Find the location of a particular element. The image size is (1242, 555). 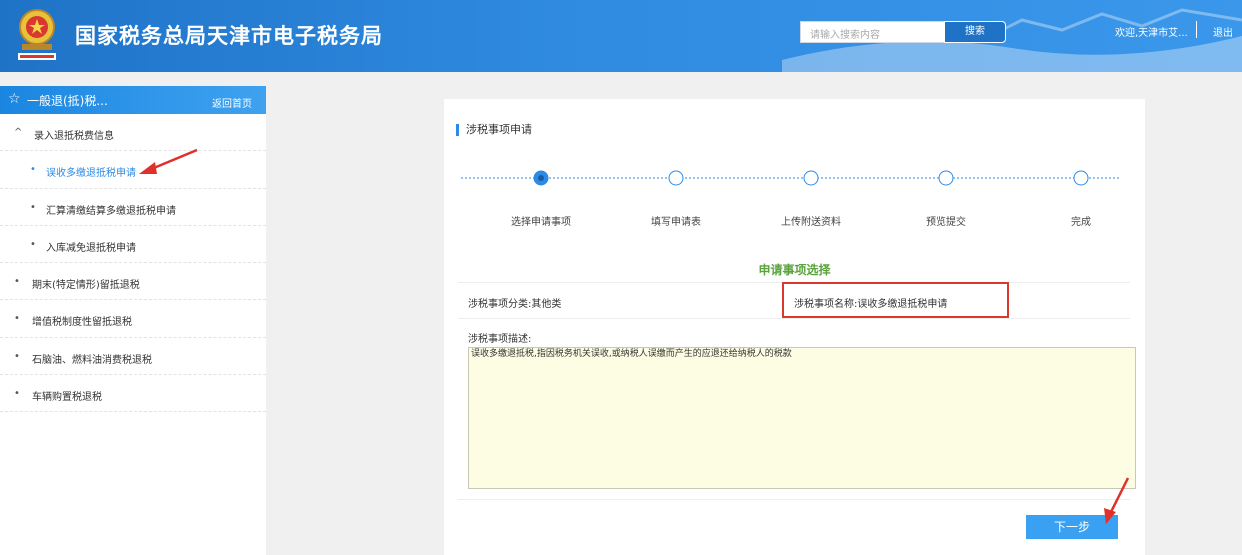

sidebar-item-period-end-retained: • 期末(特定情形)留抵退税 is located at coordinates (133, 282).